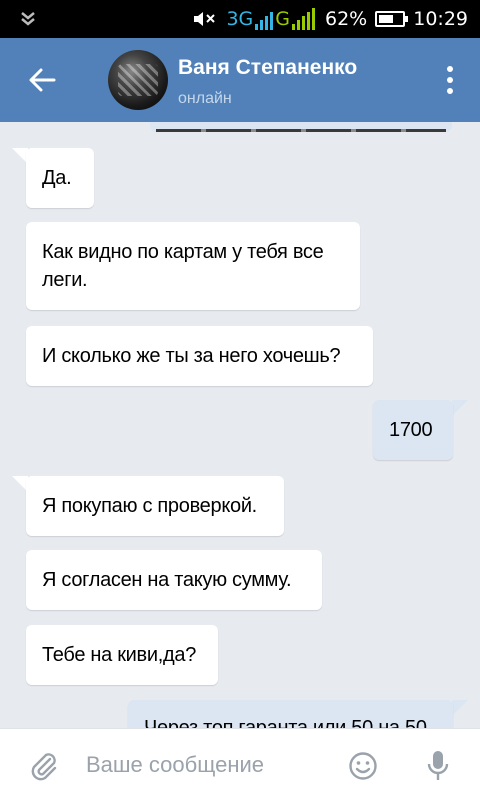  Describe the element at coordinates (267, 68) in the screenshot. I see `contact-name: Ваня Степаненко` at that location.